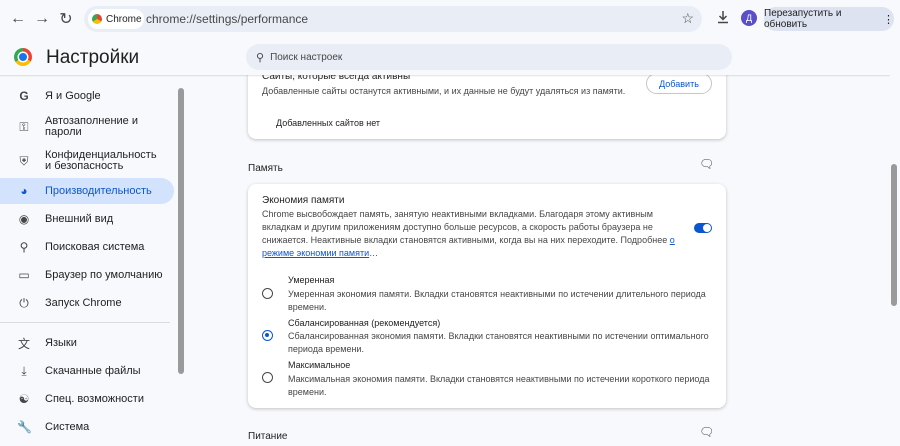 The width and height of the screenshot is (900, 446). Describe the element at coordinates (267, 335) in the screenshot. I see `radio-balanced` at that location.